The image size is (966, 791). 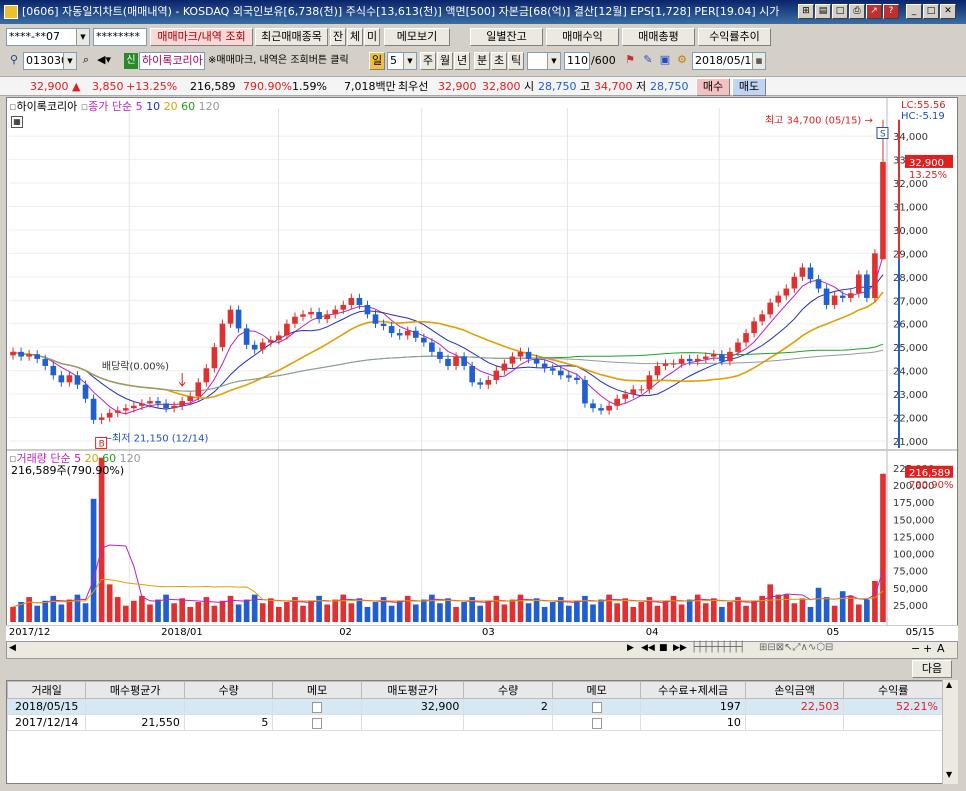 What do you see at coordinates (86, 60) in the screenshot?
I see `search-icon: ⌕` at bounding box center [86, 60].